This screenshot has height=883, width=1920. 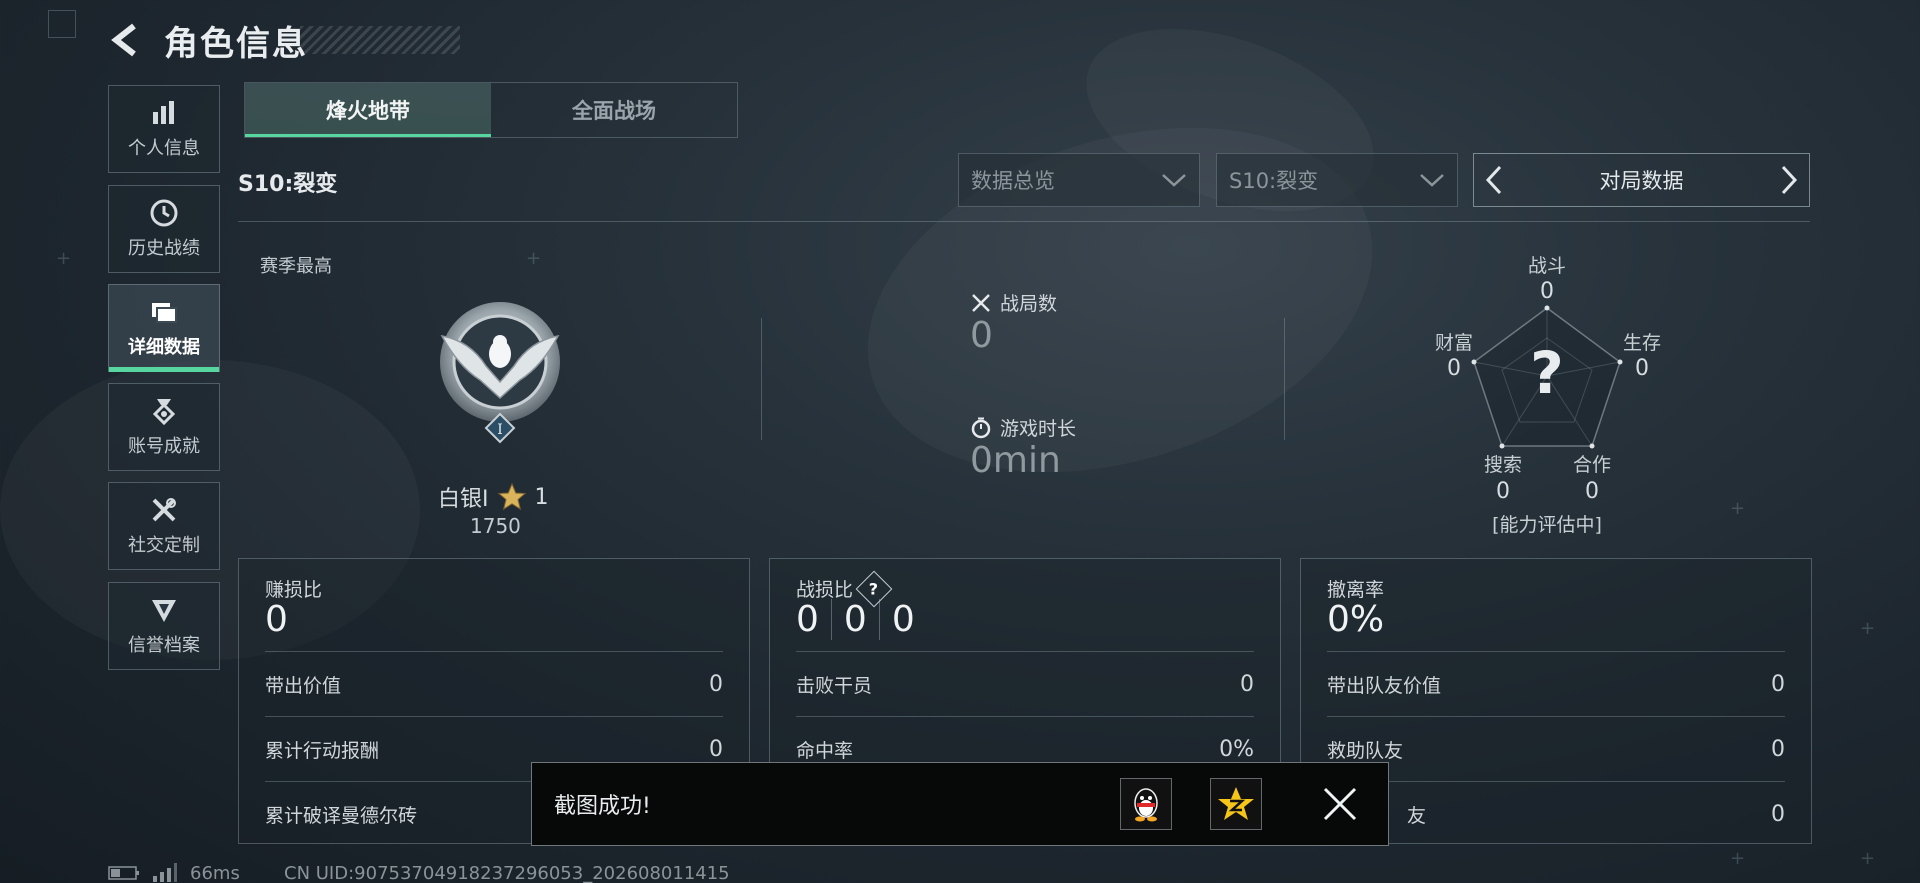 What do you see at coordinates (1356, 619) in the screenshot?
I see `card-value: 0%` at bounding box center [1356, 619].